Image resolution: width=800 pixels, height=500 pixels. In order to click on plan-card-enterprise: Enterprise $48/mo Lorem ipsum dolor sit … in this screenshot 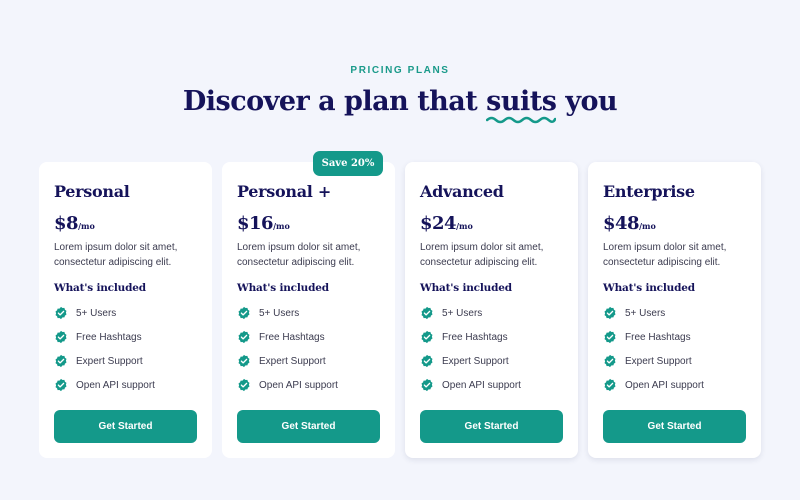, I will do `click(674, 310)`.